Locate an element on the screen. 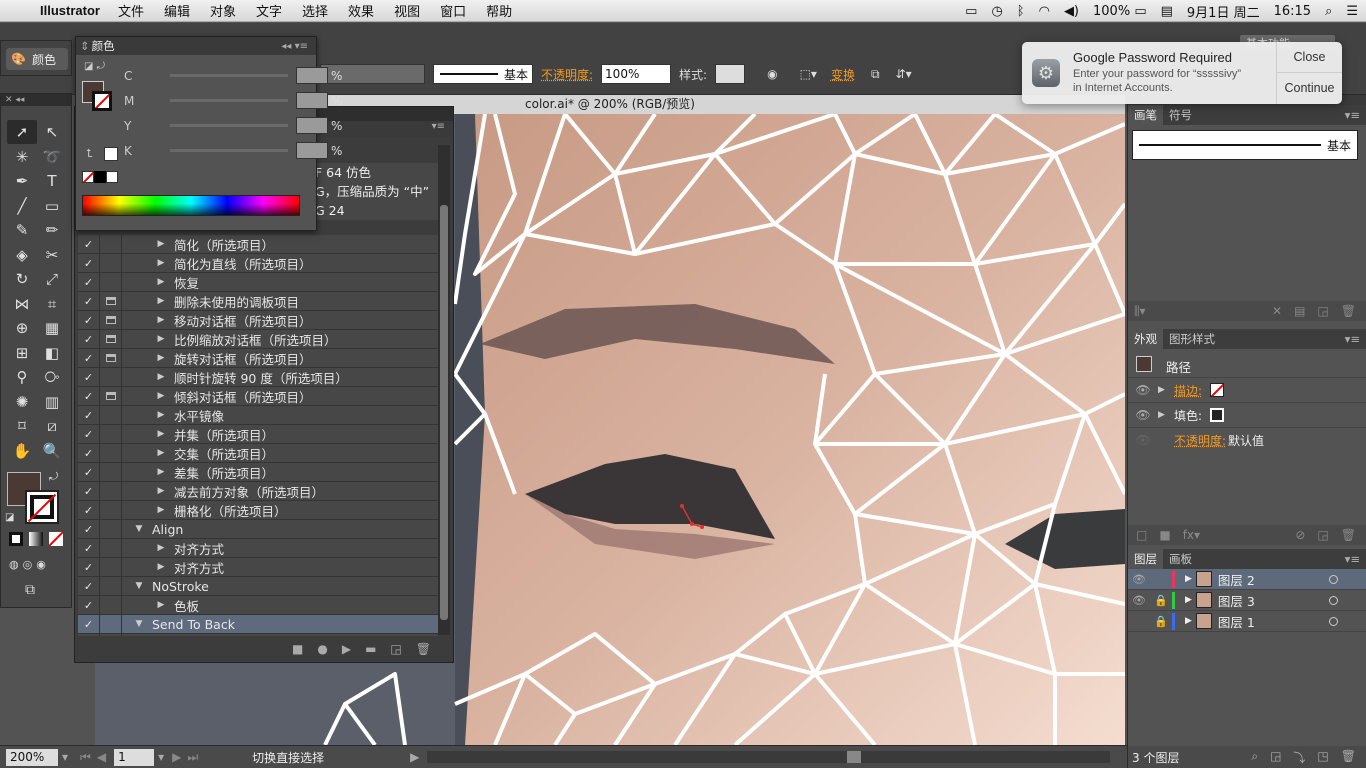  opacity-label: 不透明度: is located at coordinates (567, 74).